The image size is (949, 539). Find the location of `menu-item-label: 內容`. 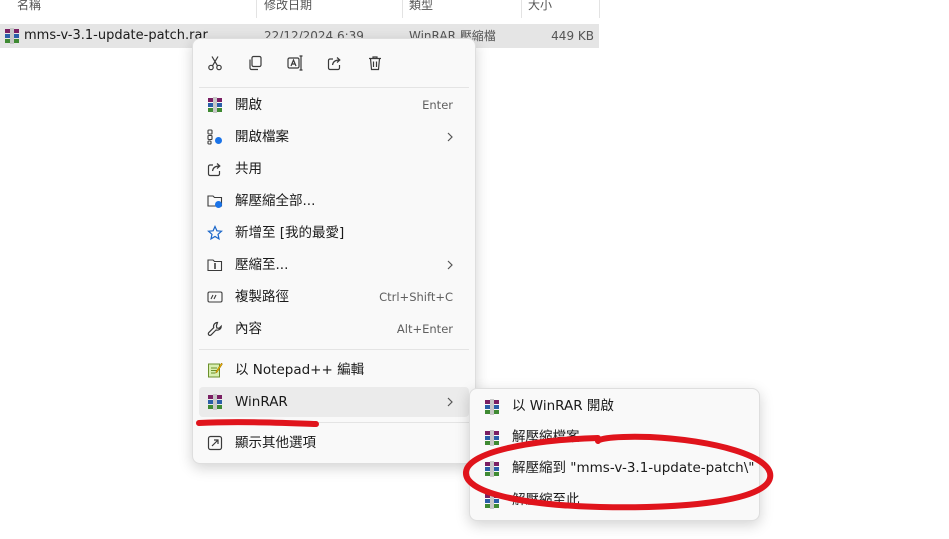

menu-item-label: 內容 is located at coordinates (248, 329).